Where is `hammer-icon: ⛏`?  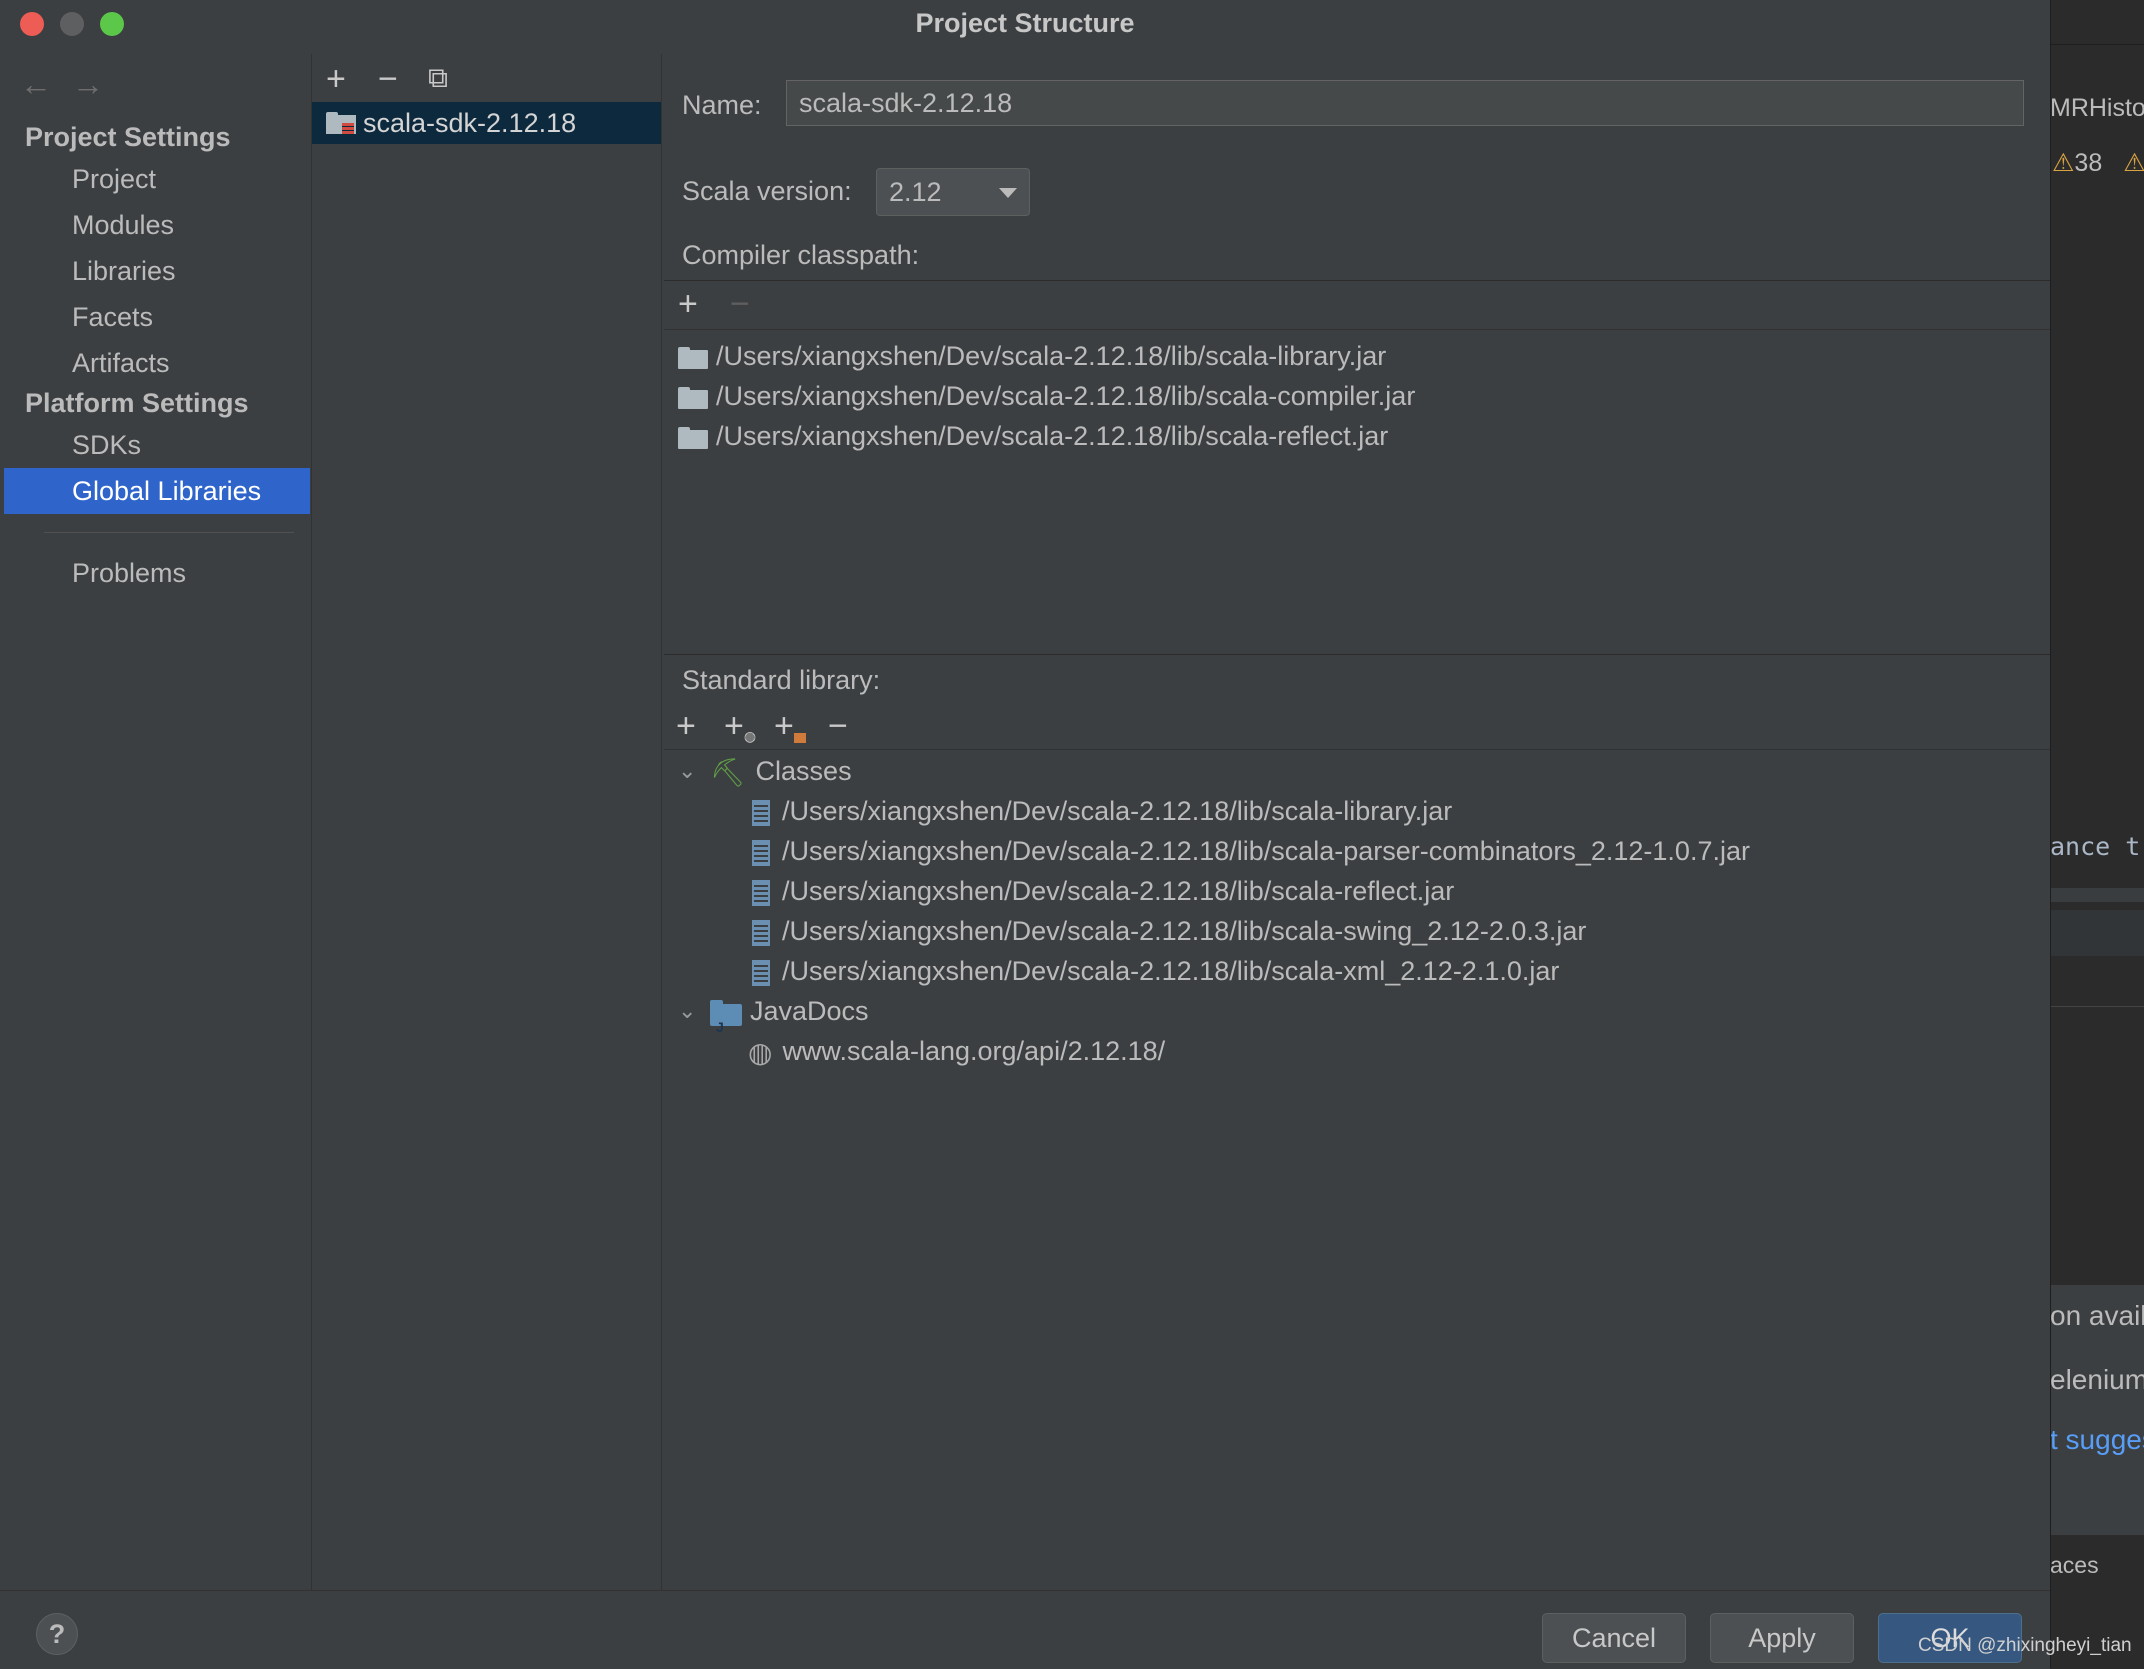
hammer-icon: ⛏ is located at coordinates (728, 772).